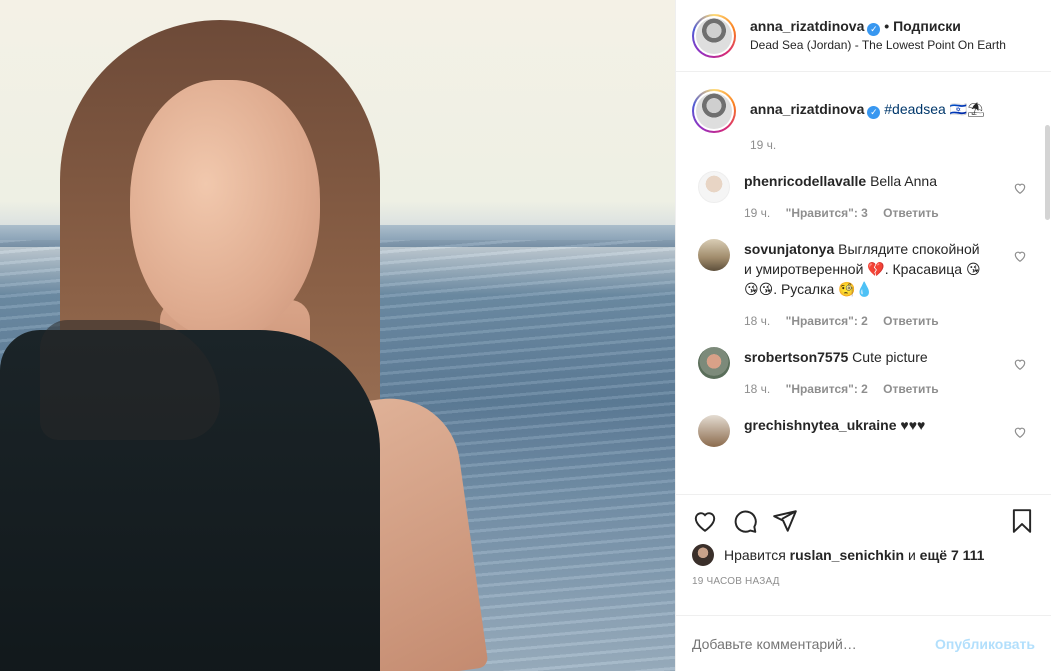 The image size is (1051, 671). What do you see at coordinates (757, 213) in the screenshot?
I see `comment-time: 19 ч.` at bounding box center [757, 213].